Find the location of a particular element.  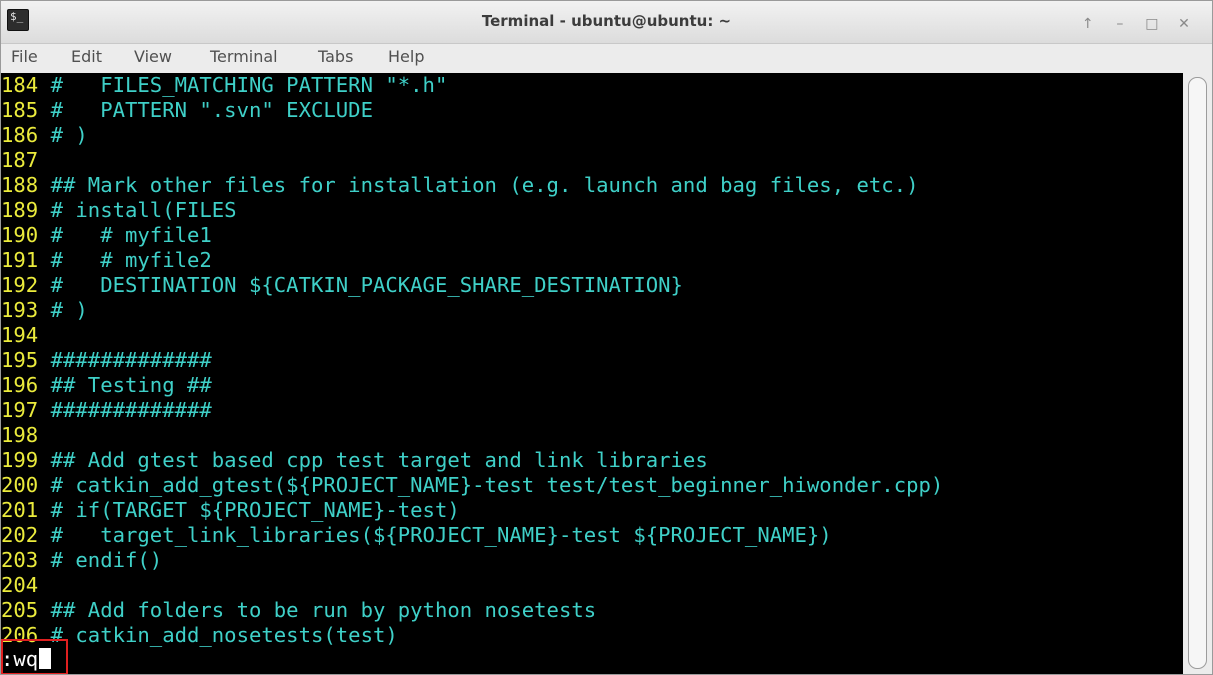

line-number: 194 is located at coordinates (20, 335).